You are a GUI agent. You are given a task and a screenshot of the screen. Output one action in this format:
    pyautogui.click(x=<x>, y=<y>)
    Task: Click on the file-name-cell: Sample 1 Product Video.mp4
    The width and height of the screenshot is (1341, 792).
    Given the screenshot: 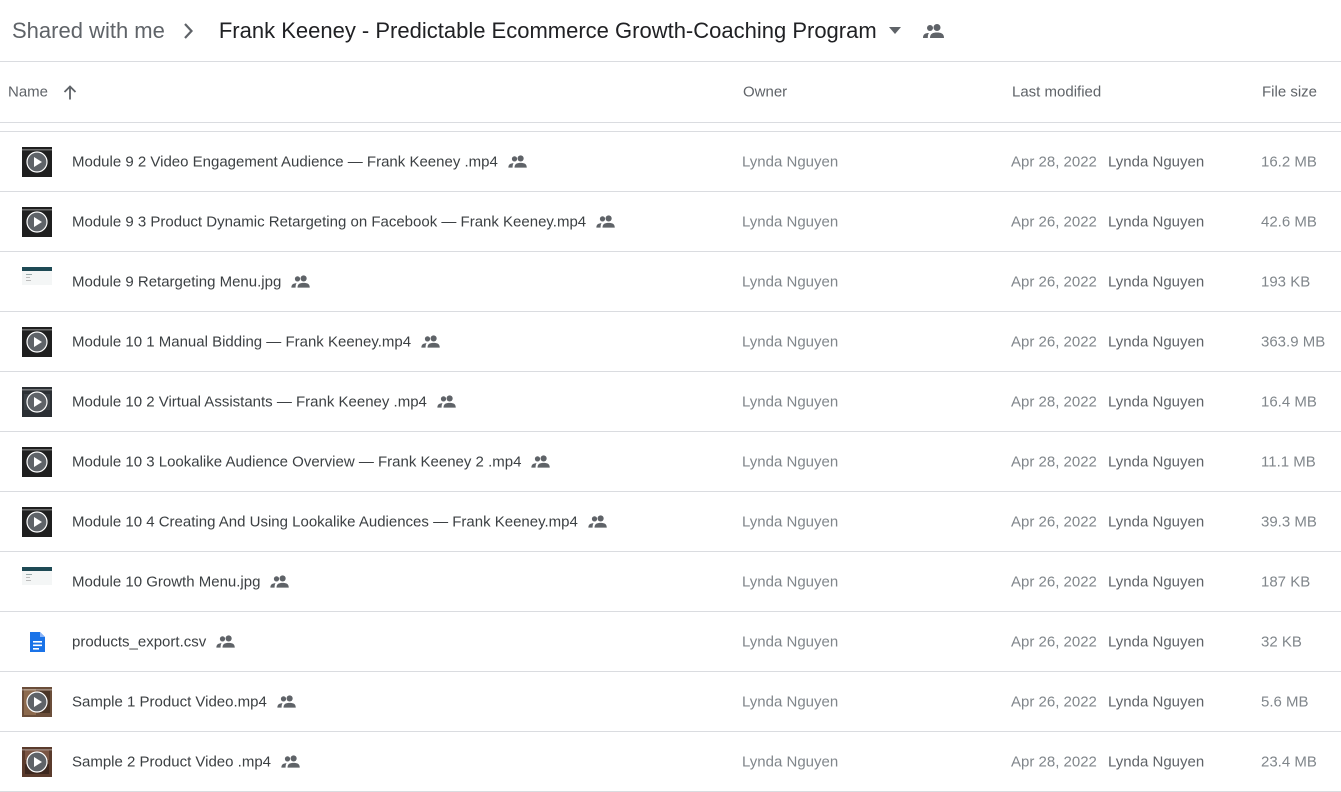 What is the action you would take?
    pyautogui.click(x=184, y=701)
    